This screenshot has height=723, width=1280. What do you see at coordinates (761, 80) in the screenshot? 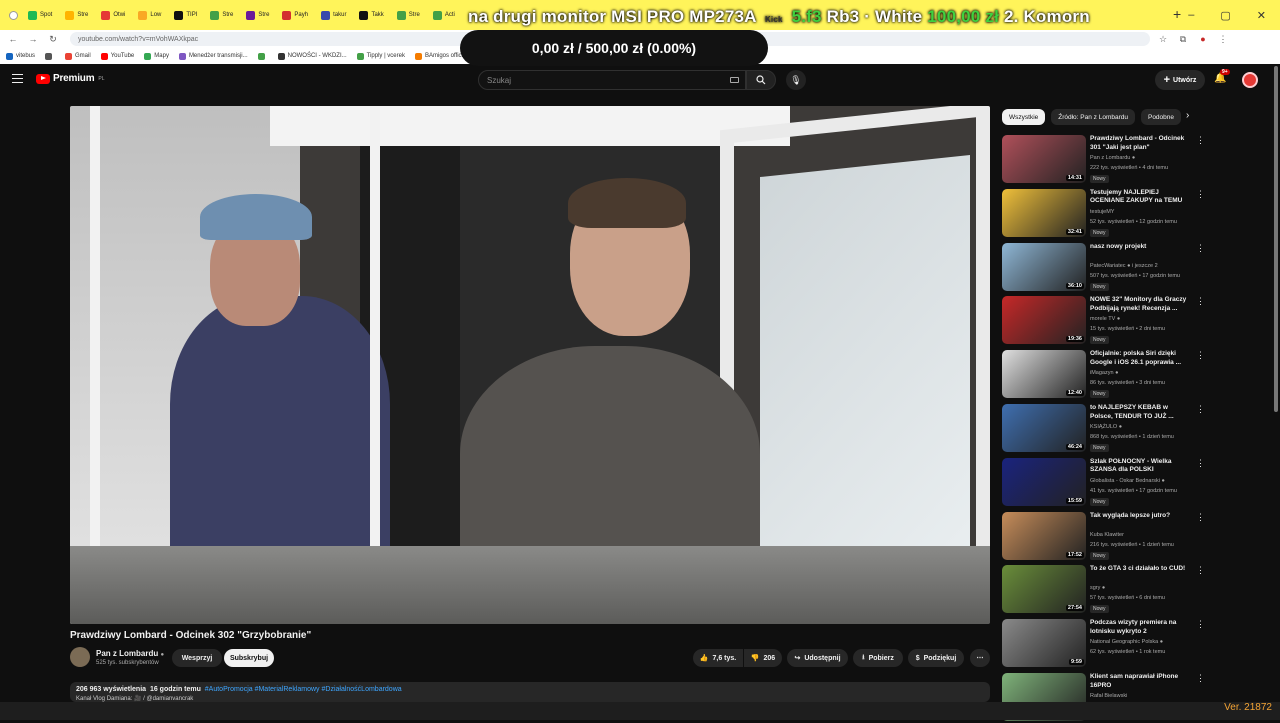
I see `search-button` at bounding box center [761, 80].